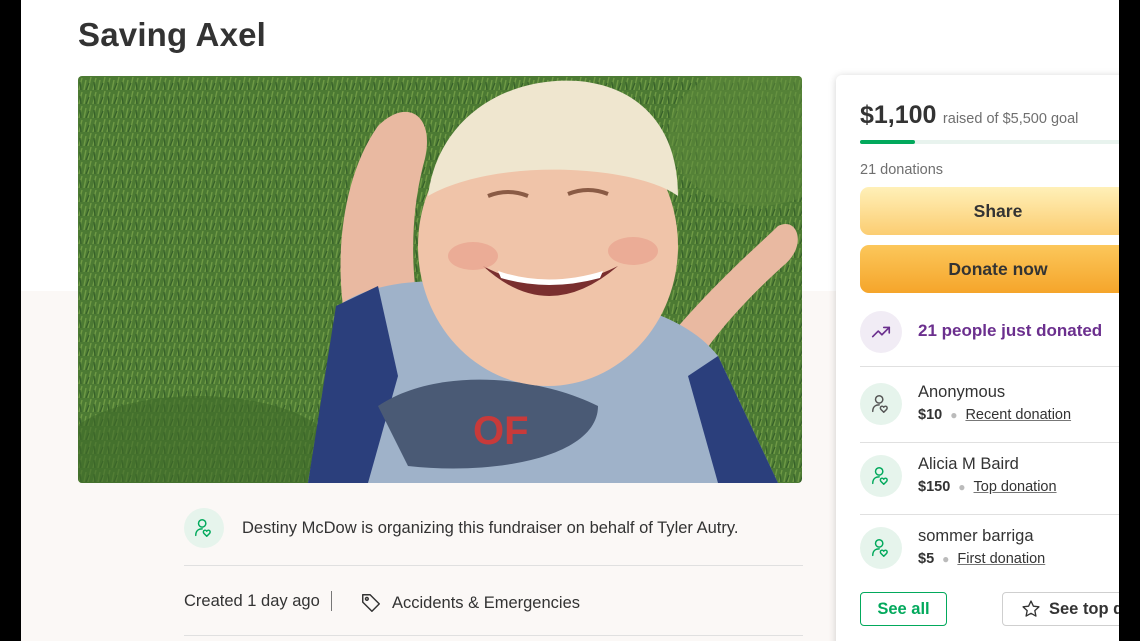 The width and height of the screenshot is (1140, 641). I want to click on donation-tag-link: First donation, so click(1001, 559).